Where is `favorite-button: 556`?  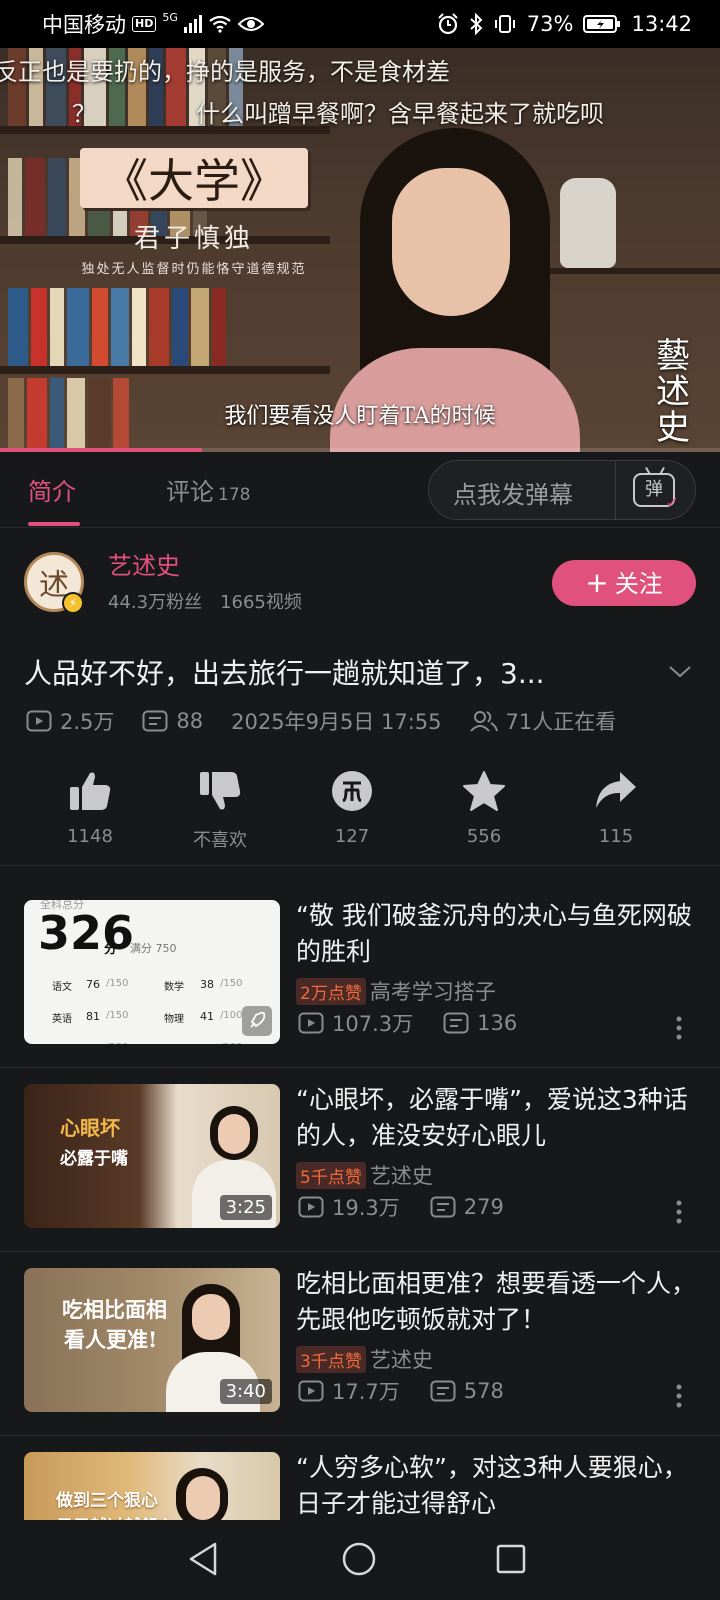 favorite-button: 556 is located at coordinates (484, 808).